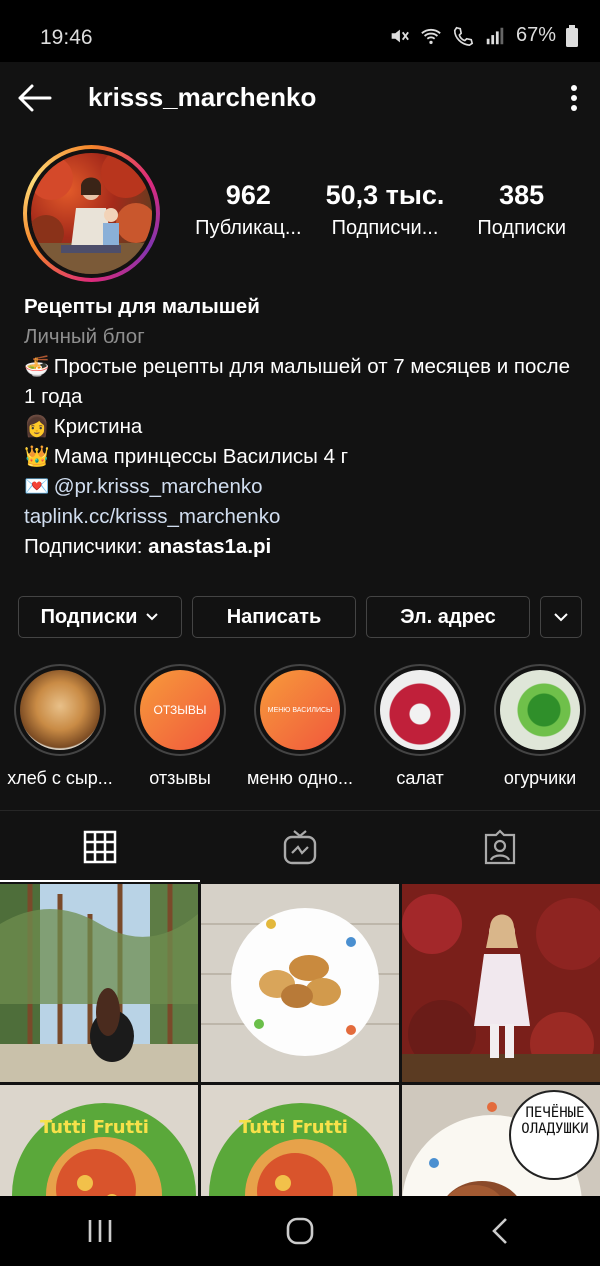  Describe the element at coordinates (37, 426) in the screenshot. I see `woman-emoji-icon: 👩` at that location.